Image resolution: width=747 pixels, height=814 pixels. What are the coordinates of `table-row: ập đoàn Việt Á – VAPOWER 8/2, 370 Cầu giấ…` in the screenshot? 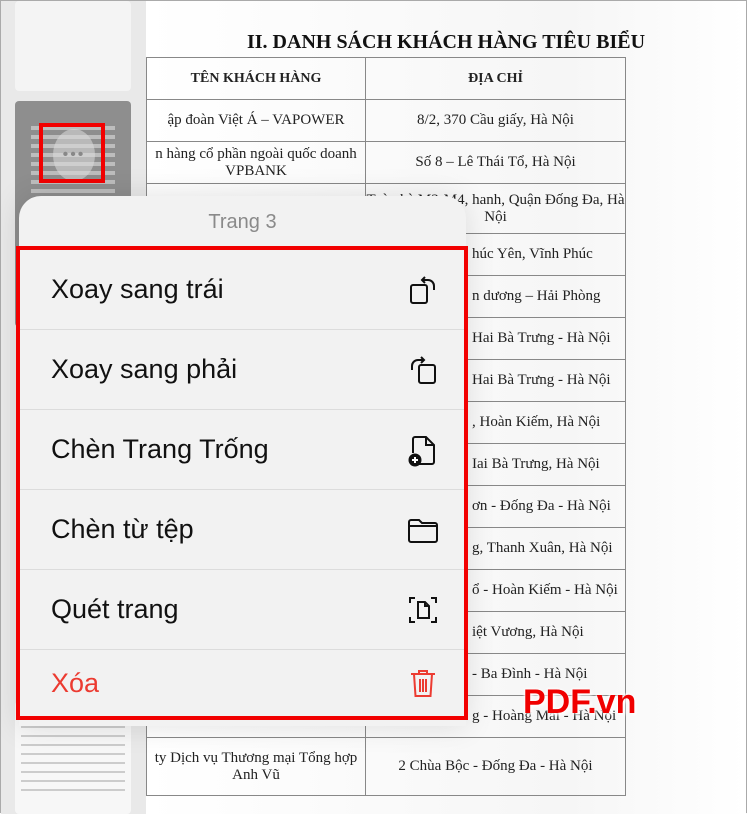 It's located at (386, 120).